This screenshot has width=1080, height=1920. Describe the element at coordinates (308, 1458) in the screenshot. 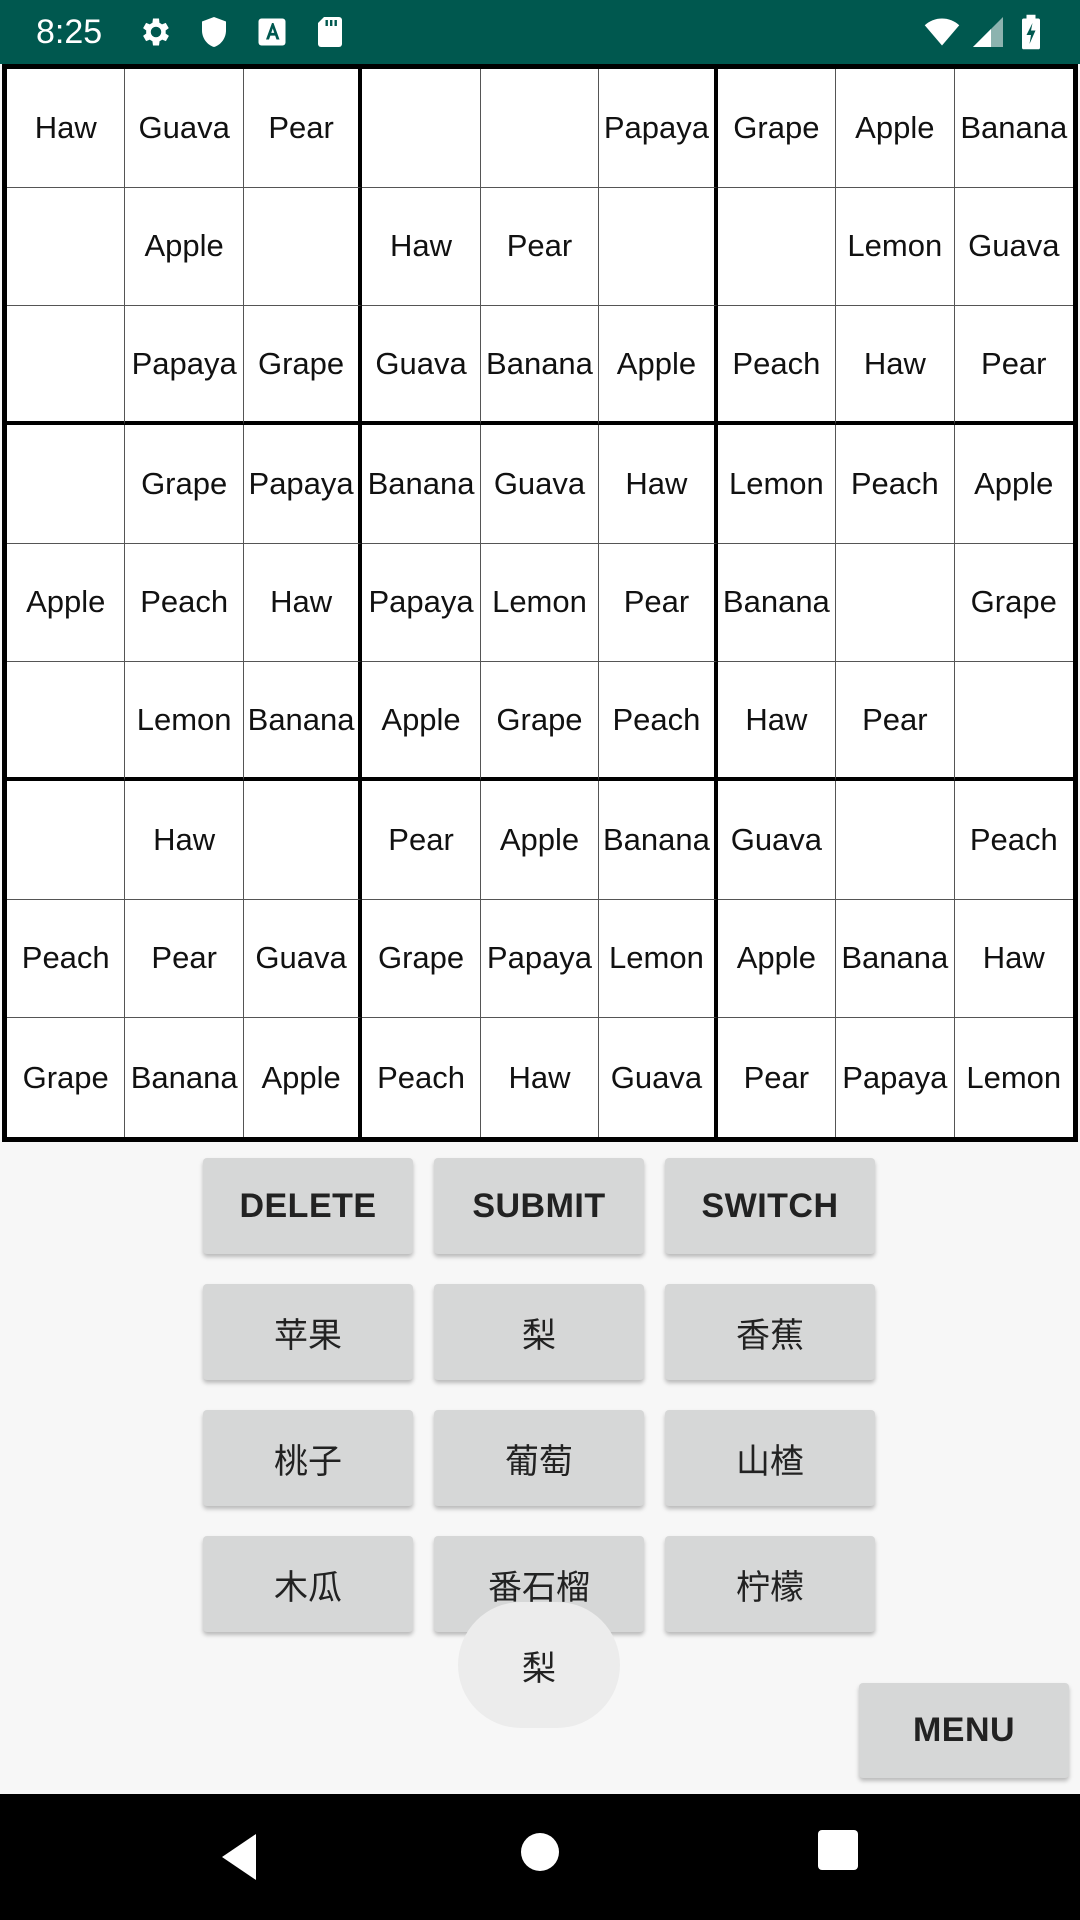

I see `fruit-key-peach: 桃子` at that location.